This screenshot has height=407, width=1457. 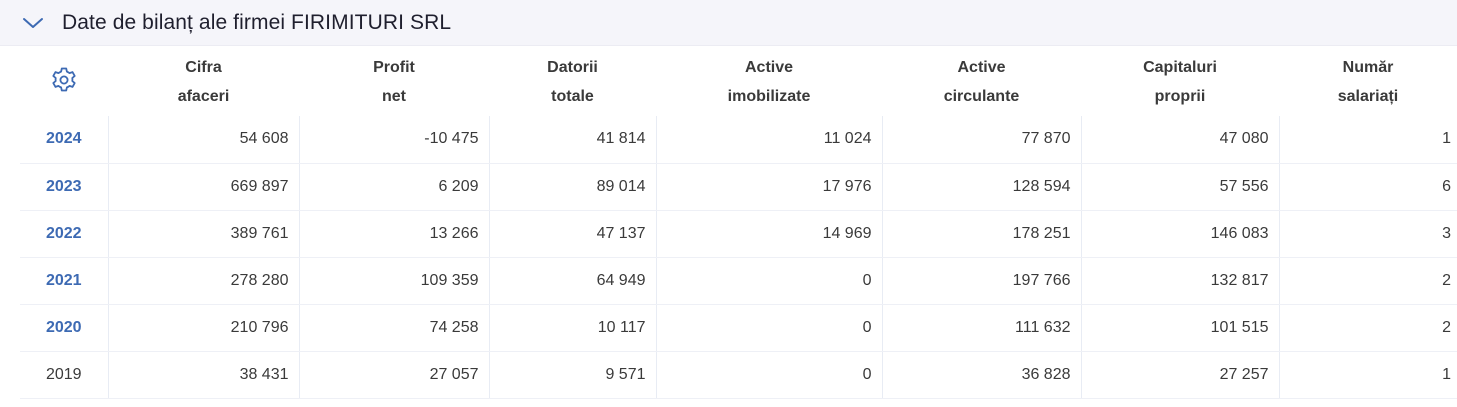 What do you see at coordinates (64, 187) in the screenshot?
I see `year-link: 2023` at bounding box center [64, 187].